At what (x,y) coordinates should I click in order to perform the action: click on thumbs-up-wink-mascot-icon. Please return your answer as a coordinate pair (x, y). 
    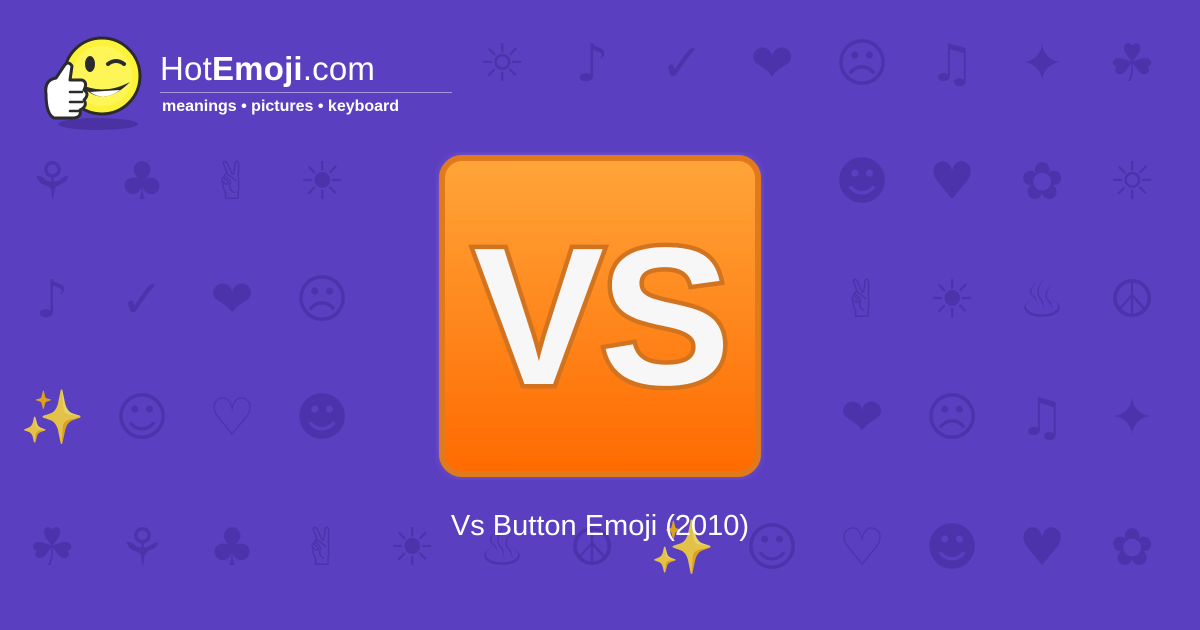
    Looking at the image, I should click on (93, 83).